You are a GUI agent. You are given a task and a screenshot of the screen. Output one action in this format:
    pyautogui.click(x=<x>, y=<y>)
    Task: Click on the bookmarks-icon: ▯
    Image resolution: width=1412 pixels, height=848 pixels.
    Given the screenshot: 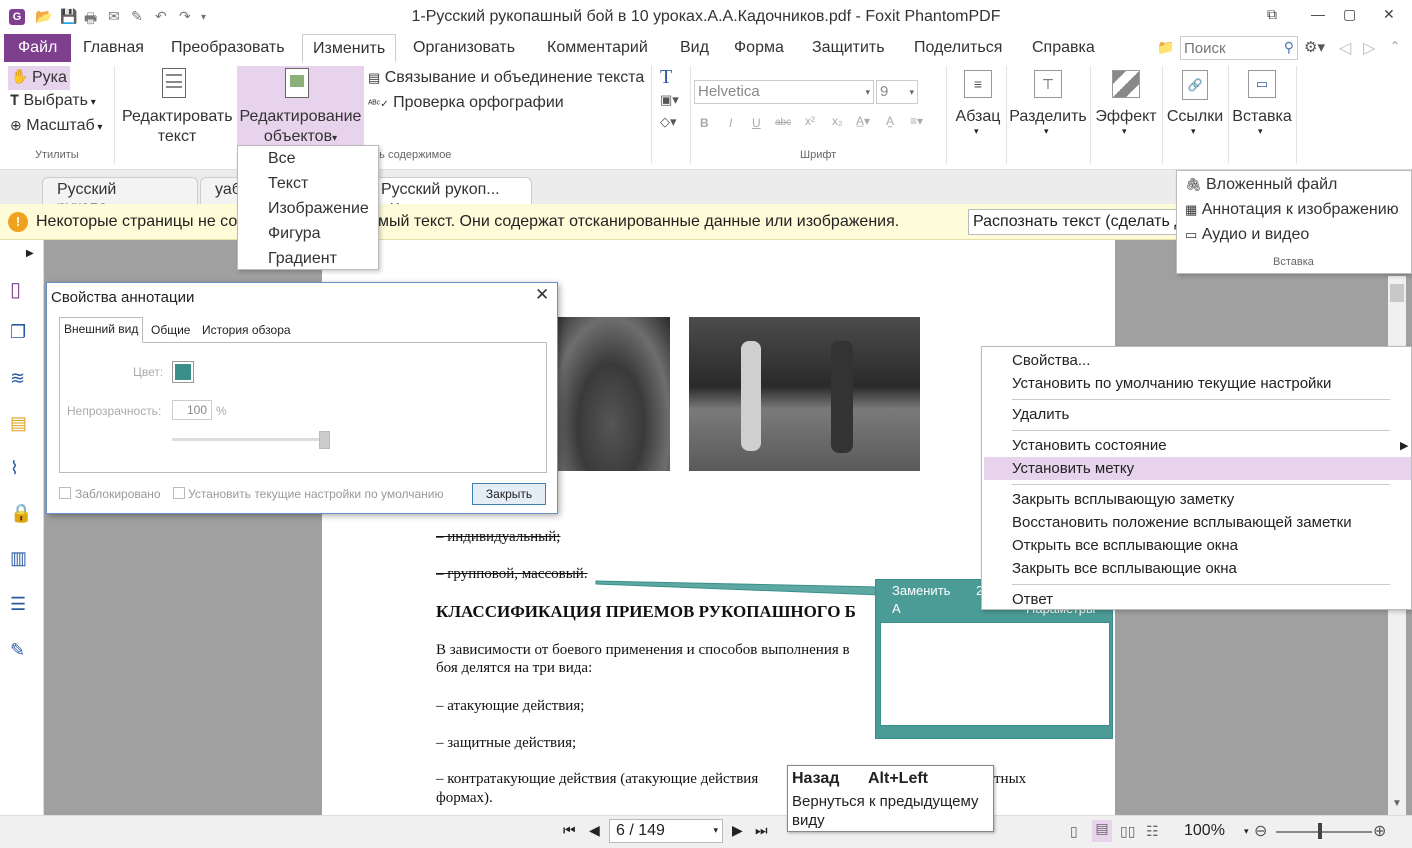 What is the action you would take?
    pyautogui.click(x=22, y=289)
    